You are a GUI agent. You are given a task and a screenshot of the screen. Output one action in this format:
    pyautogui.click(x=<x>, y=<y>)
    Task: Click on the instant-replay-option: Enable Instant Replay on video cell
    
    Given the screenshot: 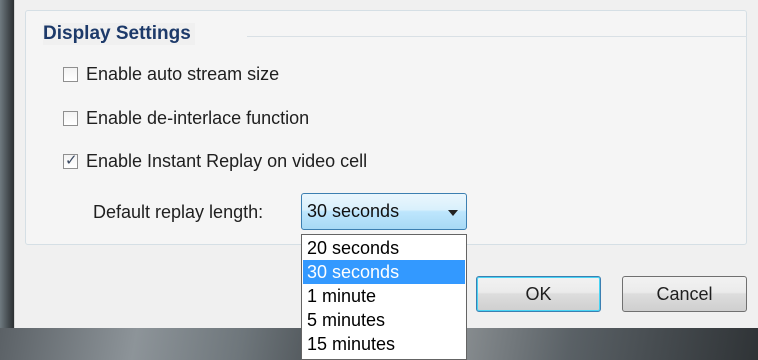 What is the action you would take?
    pyautogui.click(x=215, y=161)
    